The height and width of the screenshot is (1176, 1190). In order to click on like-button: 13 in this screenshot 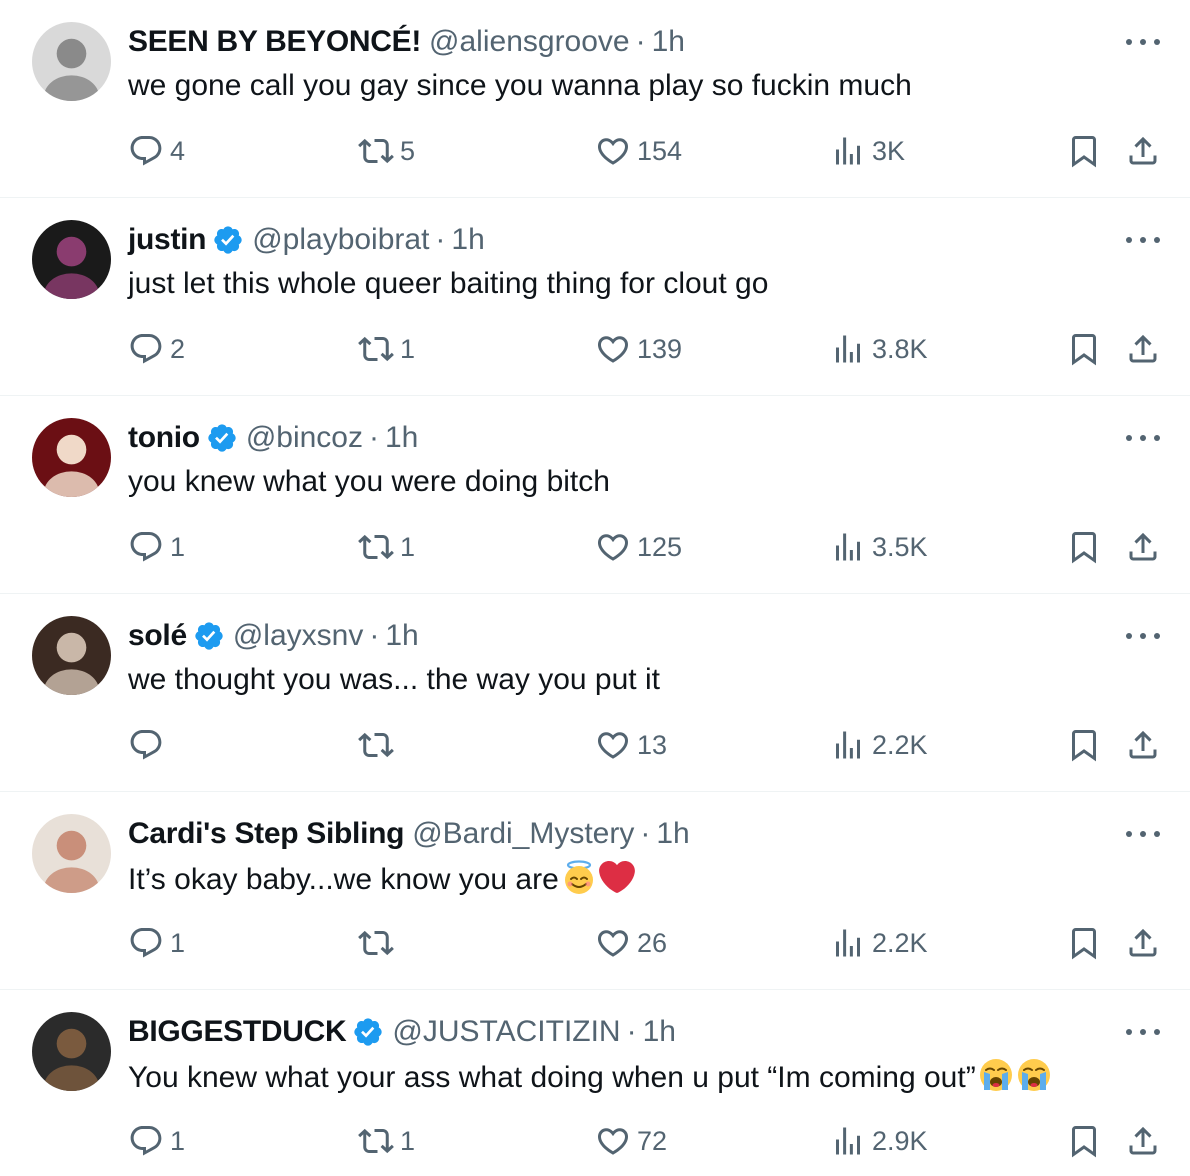, I will do `click(631, 745)`.